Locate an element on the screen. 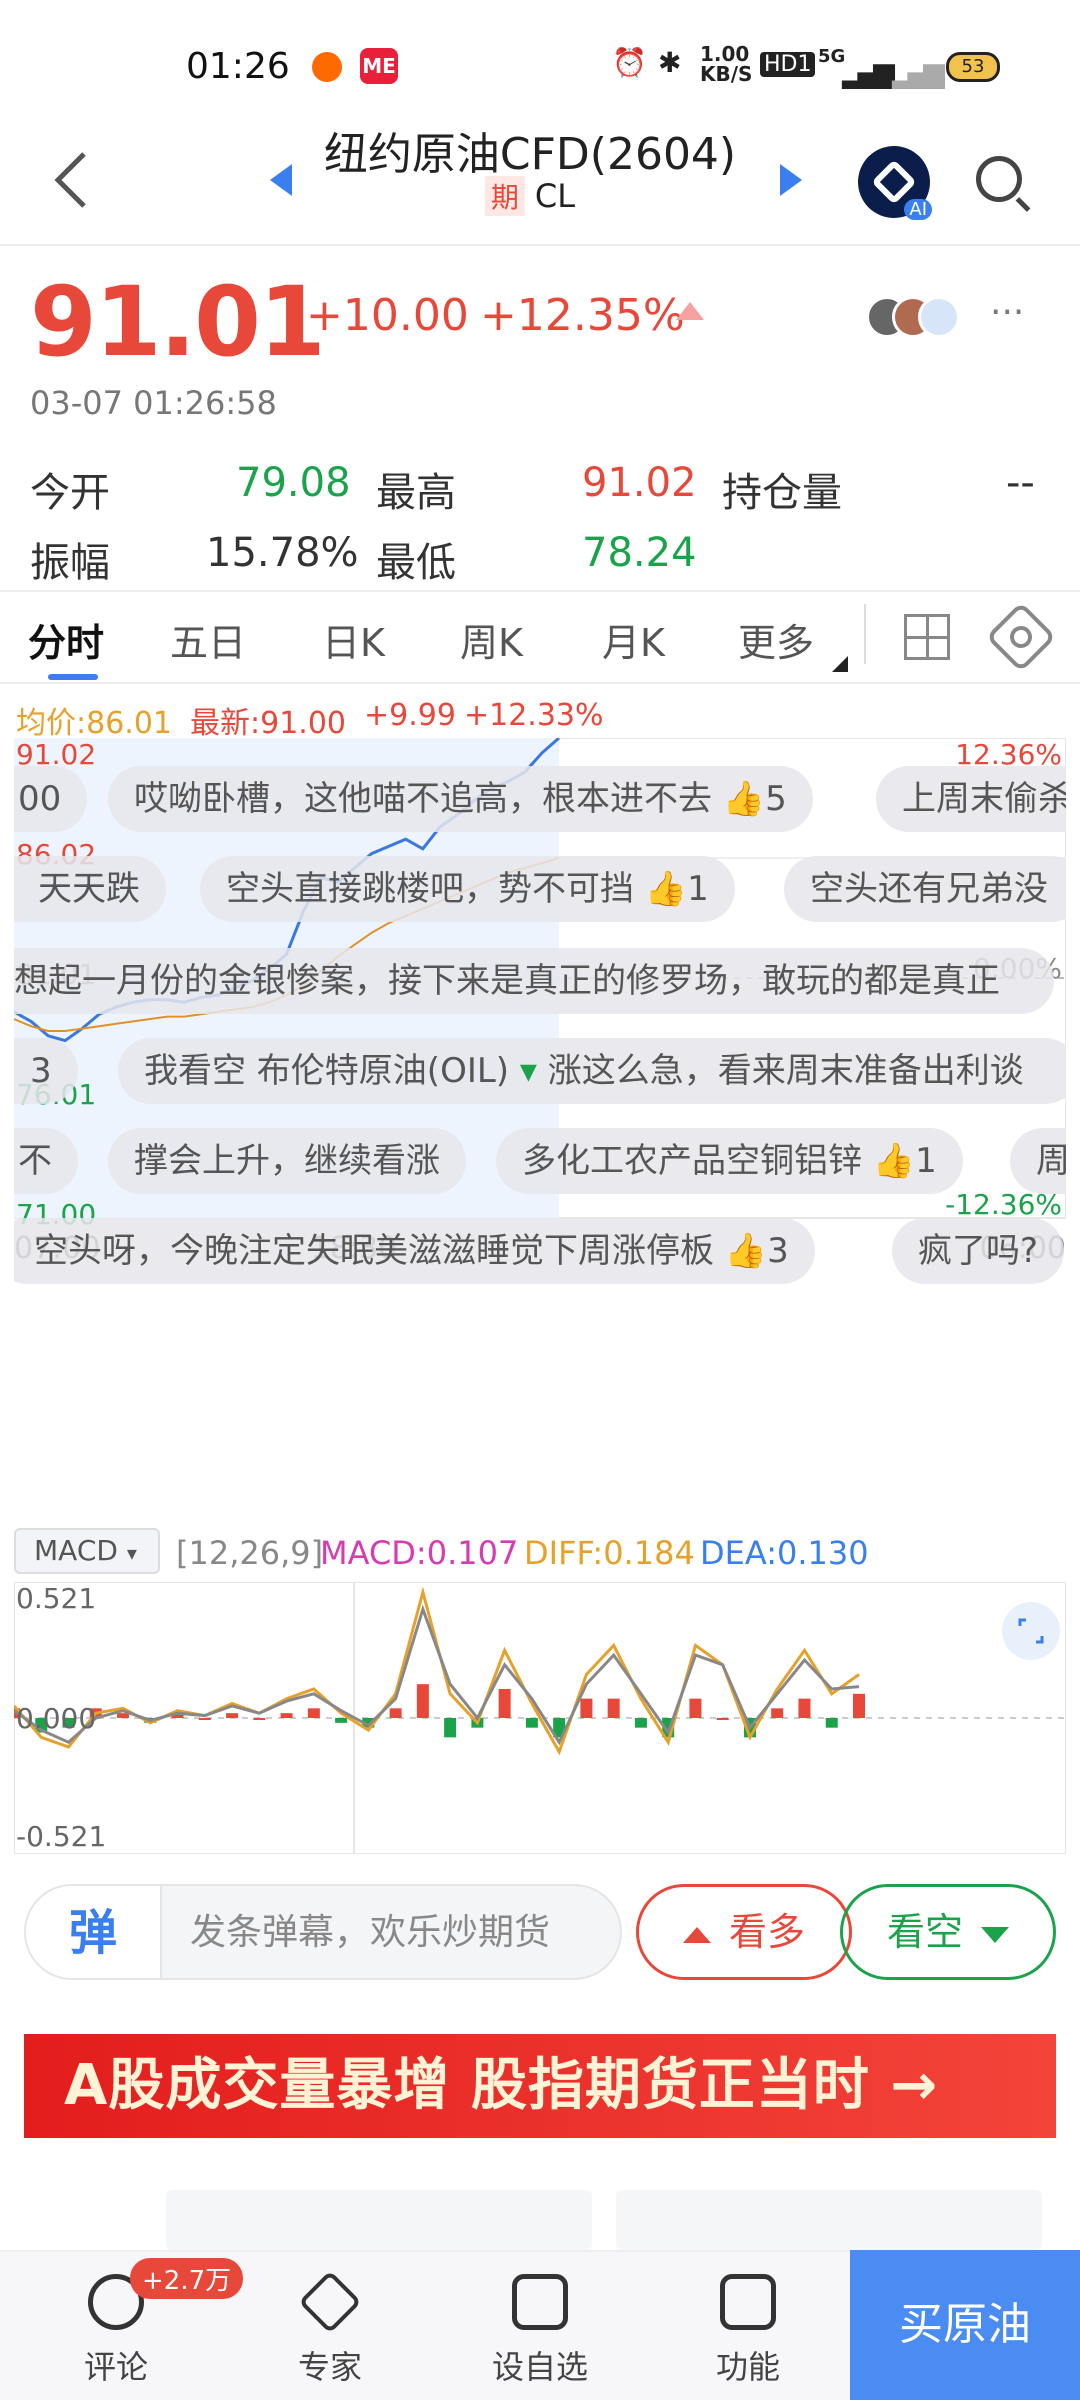 The image size is (1080, 2400). up-arrow-icon is located at coordinates (690, 311).